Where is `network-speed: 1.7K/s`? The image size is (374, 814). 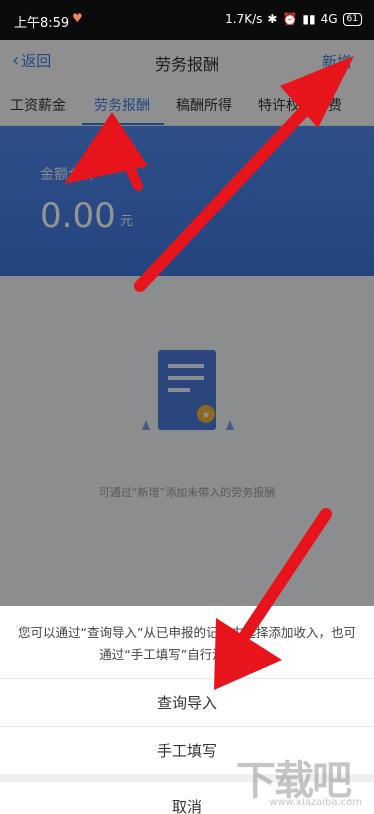 network-speed: 1.7K/s is located at coordinates (244, 19).